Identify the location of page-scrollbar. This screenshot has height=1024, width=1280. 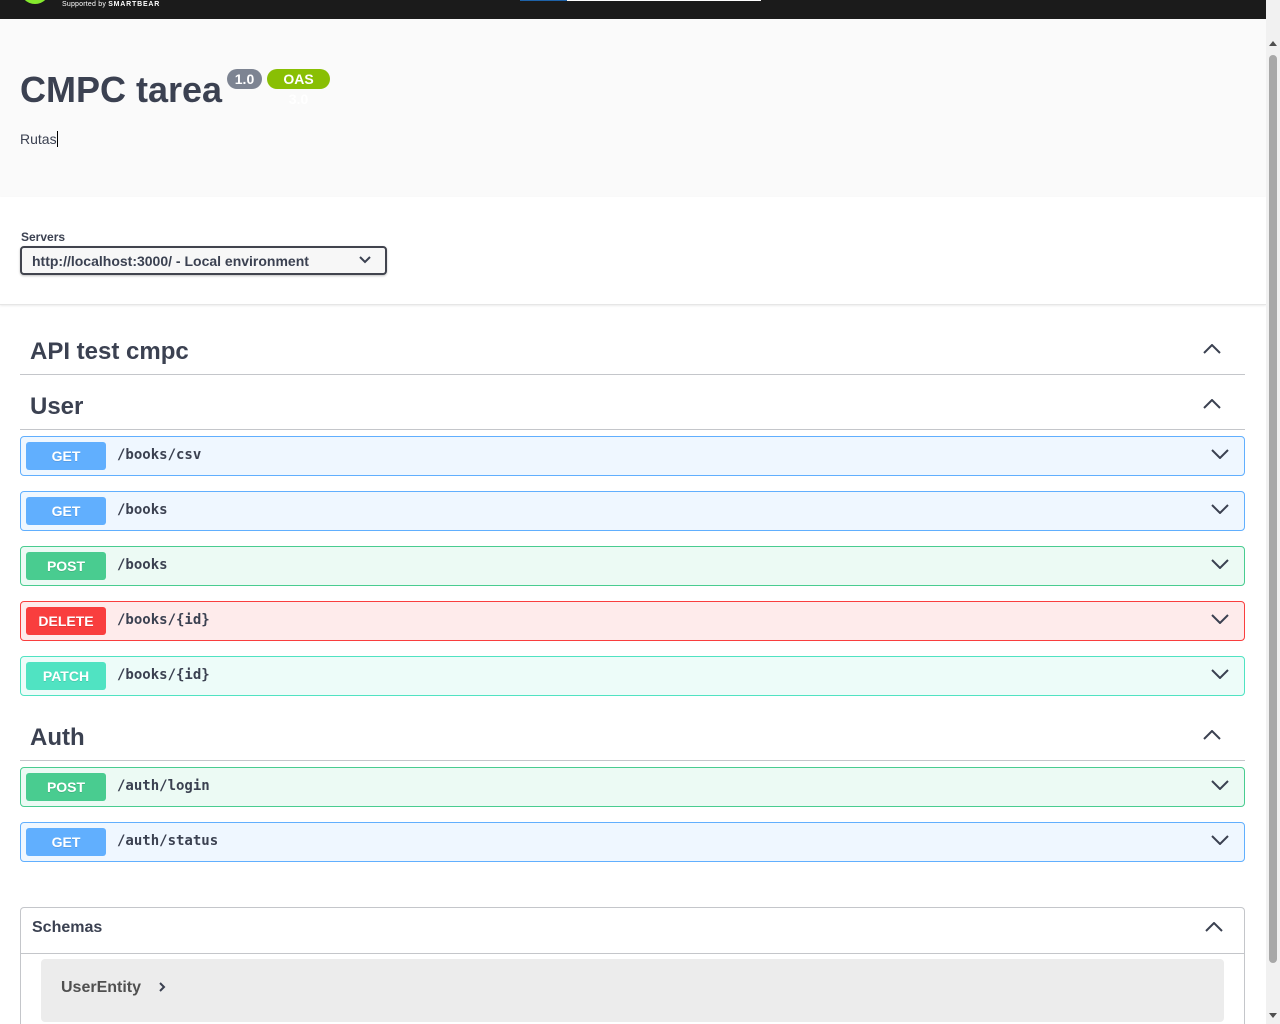
(1273, 512).